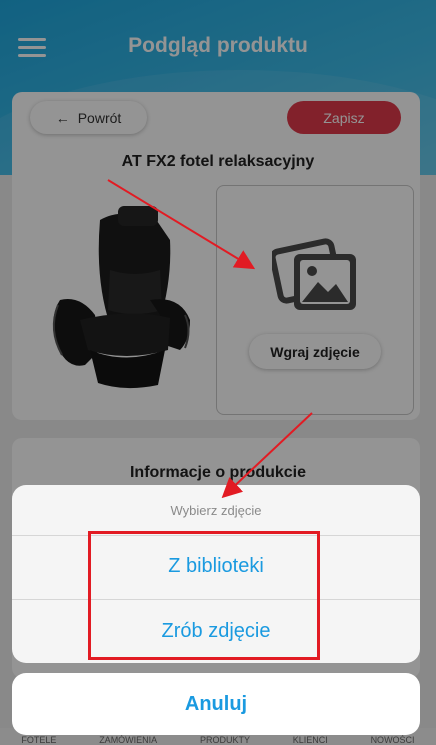 The image size is (436, 745). Describe the element at coordinates (216, 704) in the screenshot. I see `cancel-button: Anuluj` at that location.